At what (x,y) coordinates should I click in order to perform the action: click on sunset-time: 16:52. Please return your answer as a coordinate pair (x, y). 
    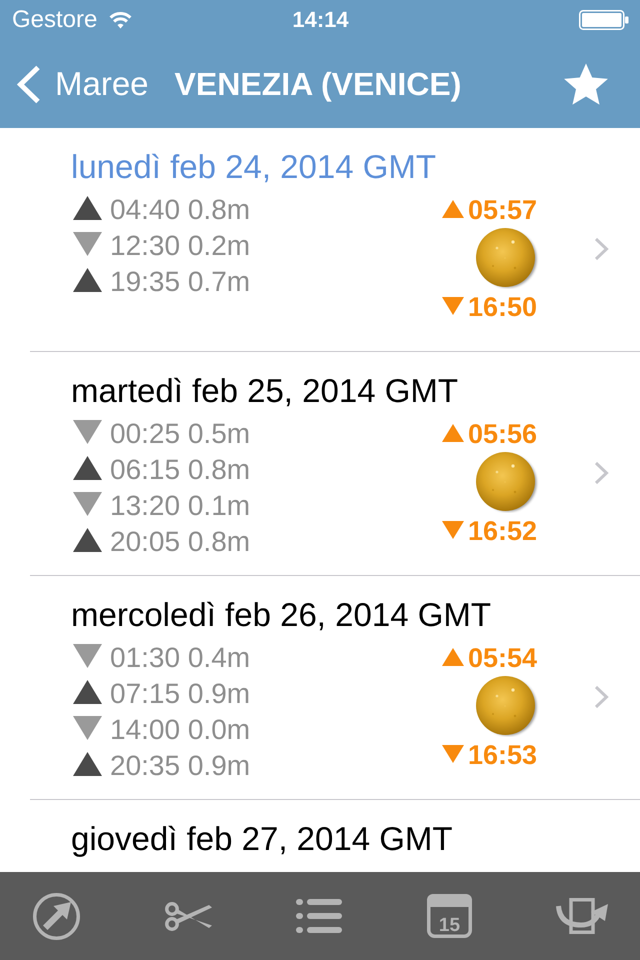
    Looking at the image, I should click on (502, 531).